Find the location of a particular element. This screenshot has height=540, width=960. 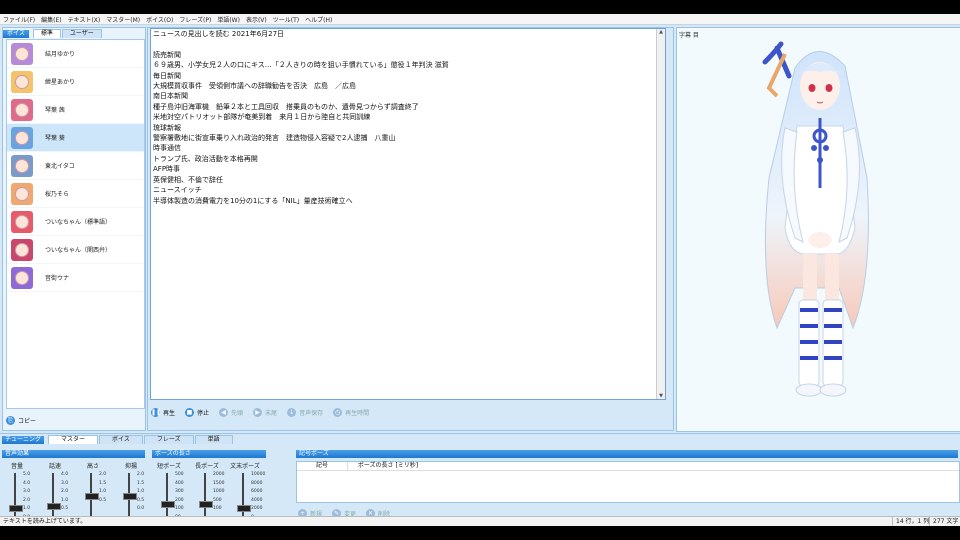

voice-item: ついなちゃん（標準語） is located at coordinates (75, 222).